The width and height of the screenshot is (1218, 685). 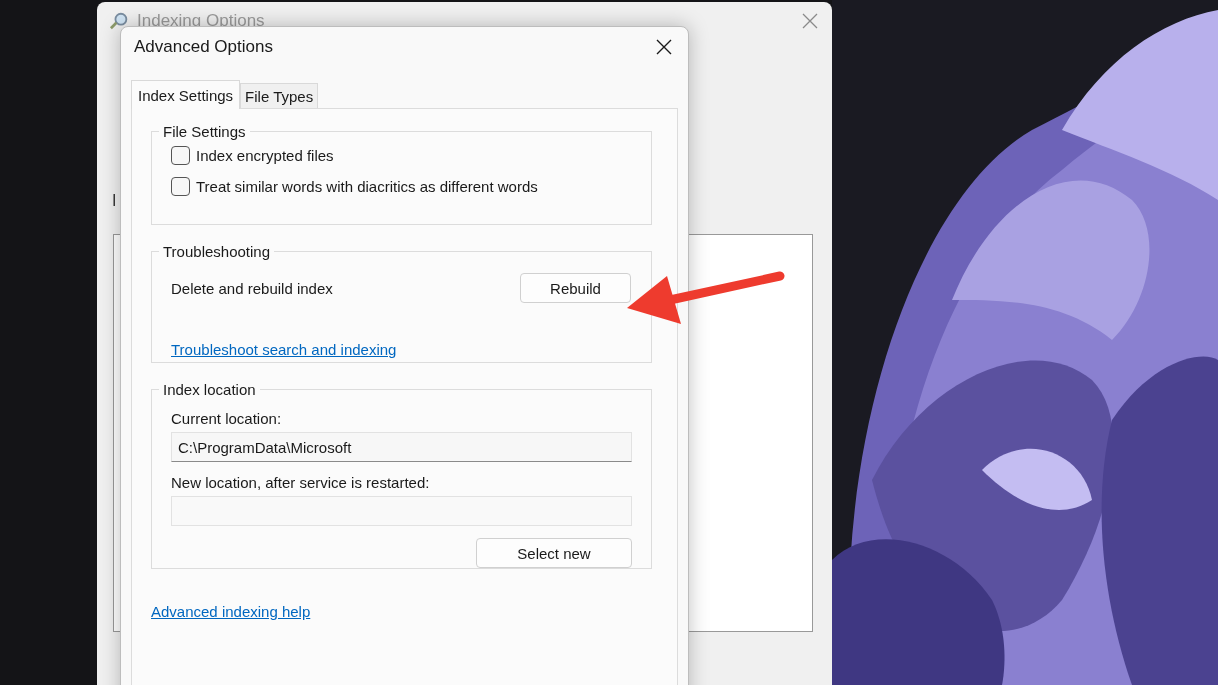 What do you see at coordinates (367, 186) in the screenshot?
I see `option-label: Treat similar words with diacritics as different words` at bounding box center [367, 186].